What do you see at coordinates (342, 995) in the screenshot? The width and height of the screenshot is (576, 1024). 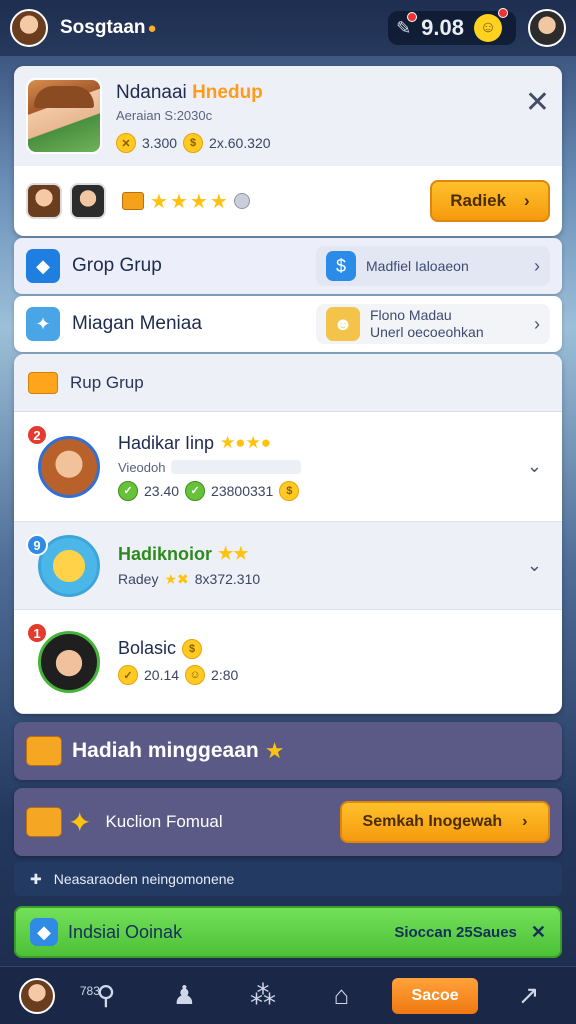 I see `home-icon: ⌂` at bounding box center [342, 995].